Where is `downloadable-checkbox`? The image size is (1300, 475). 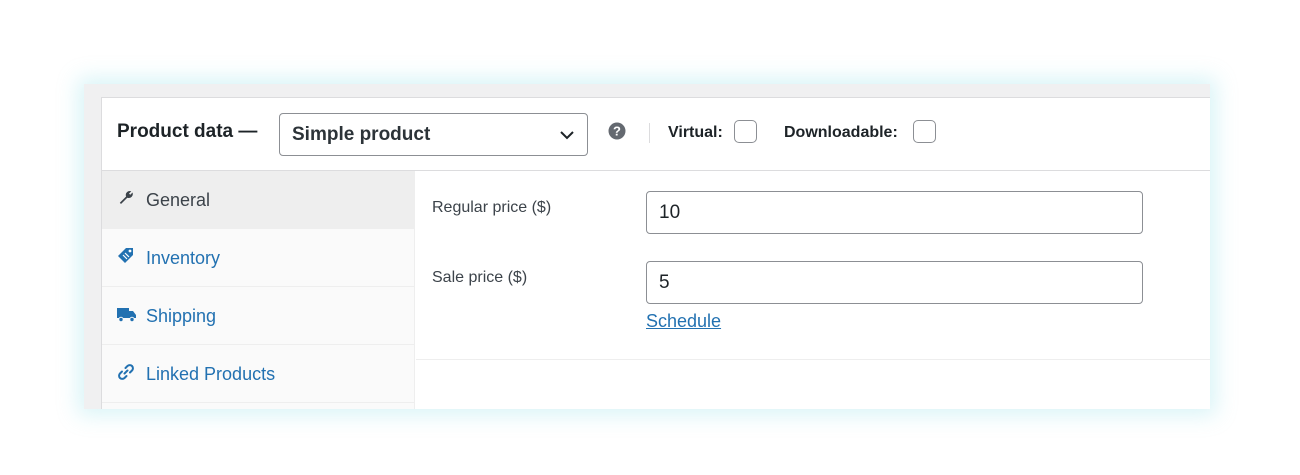 downloadable-checkbox is located at coordinates (924, 131).